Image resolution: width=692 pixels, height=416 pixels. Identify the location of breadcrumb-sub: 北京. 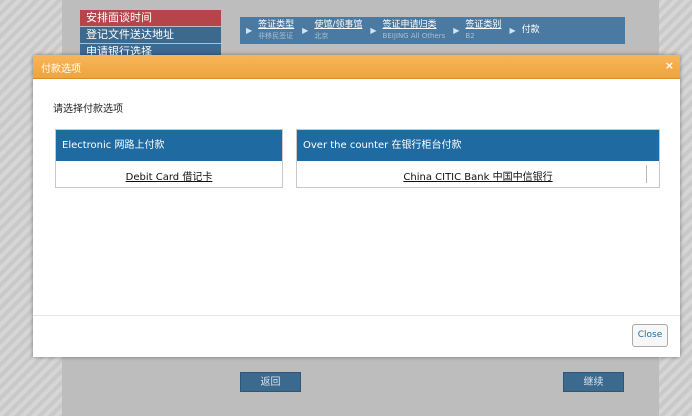
(321, 36).